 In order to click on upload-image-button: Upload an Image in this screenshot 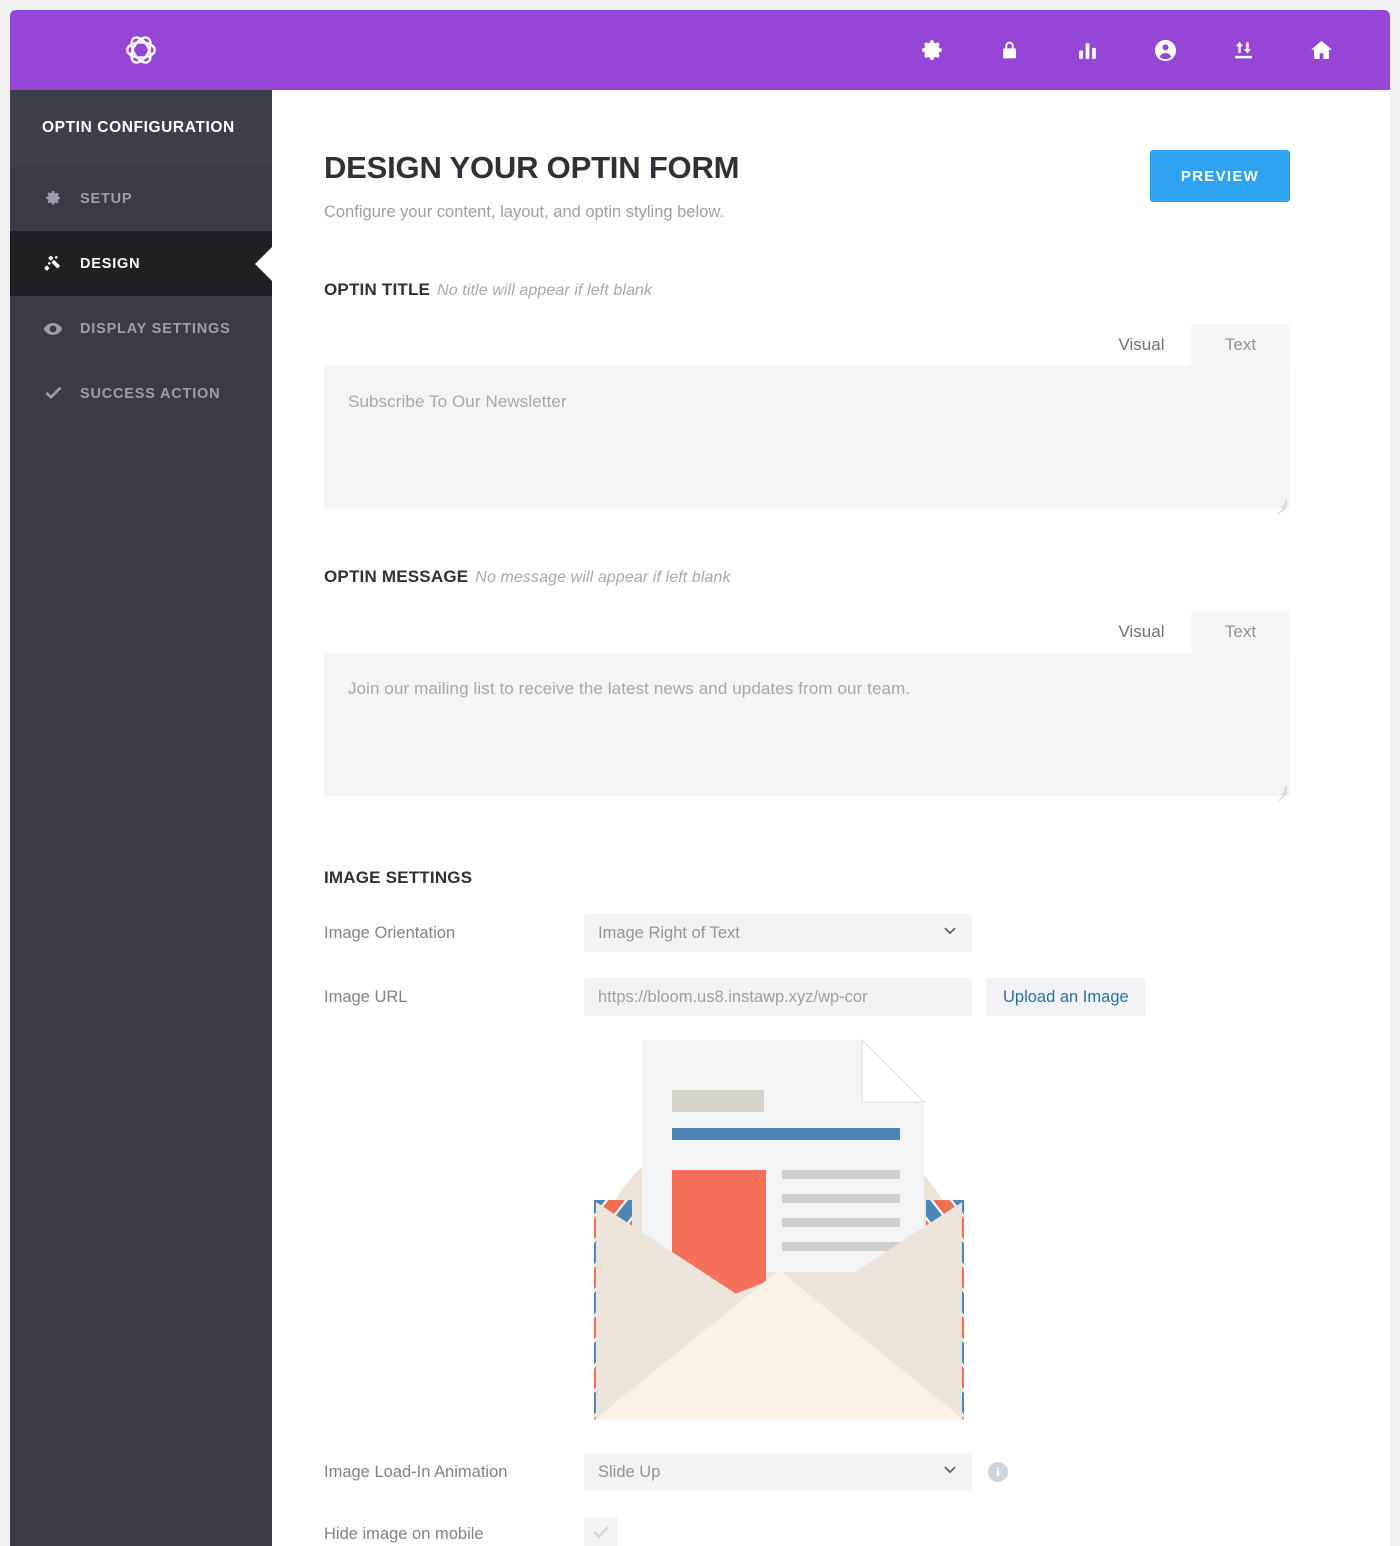, I will do `click(1066, 997)`.